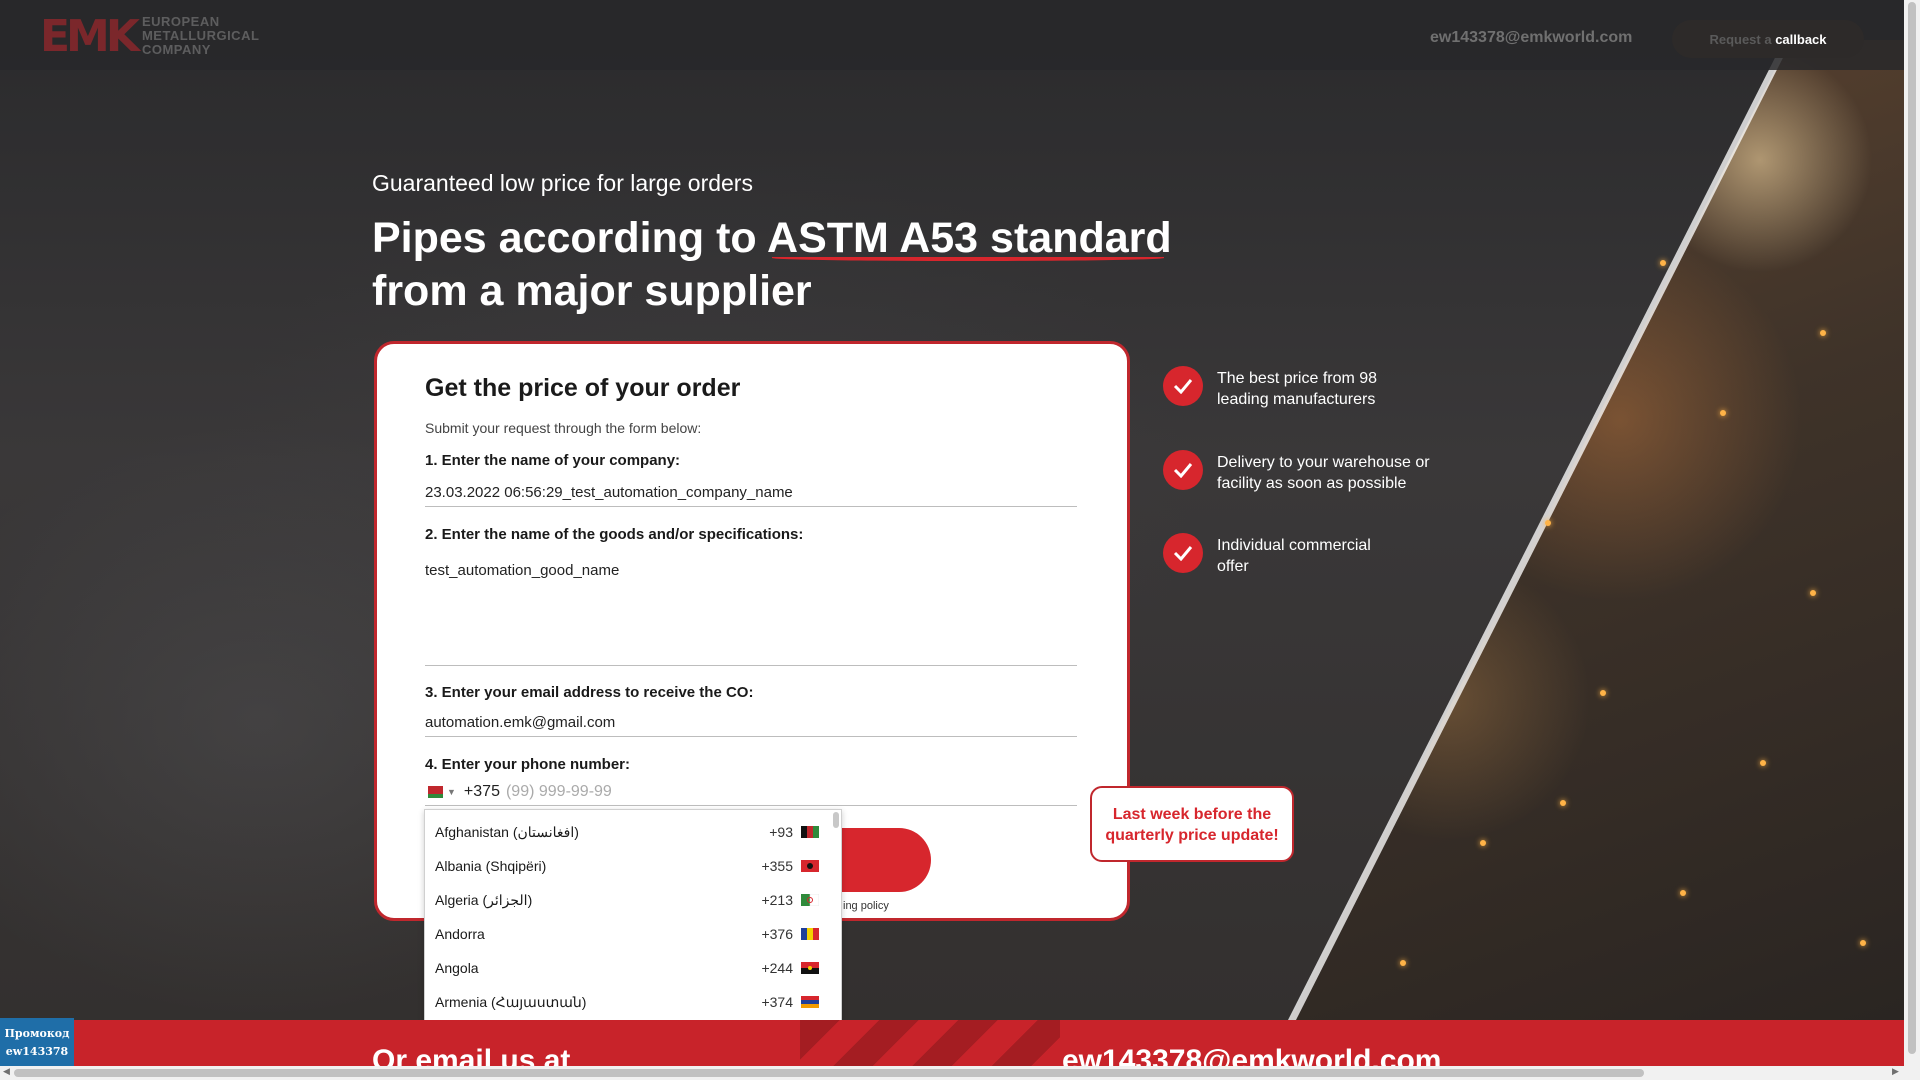 This screenshot has height=1080, width=1920. What do you see at coordinates (1531, 38) in the screenshot?
I see `header-email-link: ew143378@emkworld.com` at bounding box center [1531, 38].